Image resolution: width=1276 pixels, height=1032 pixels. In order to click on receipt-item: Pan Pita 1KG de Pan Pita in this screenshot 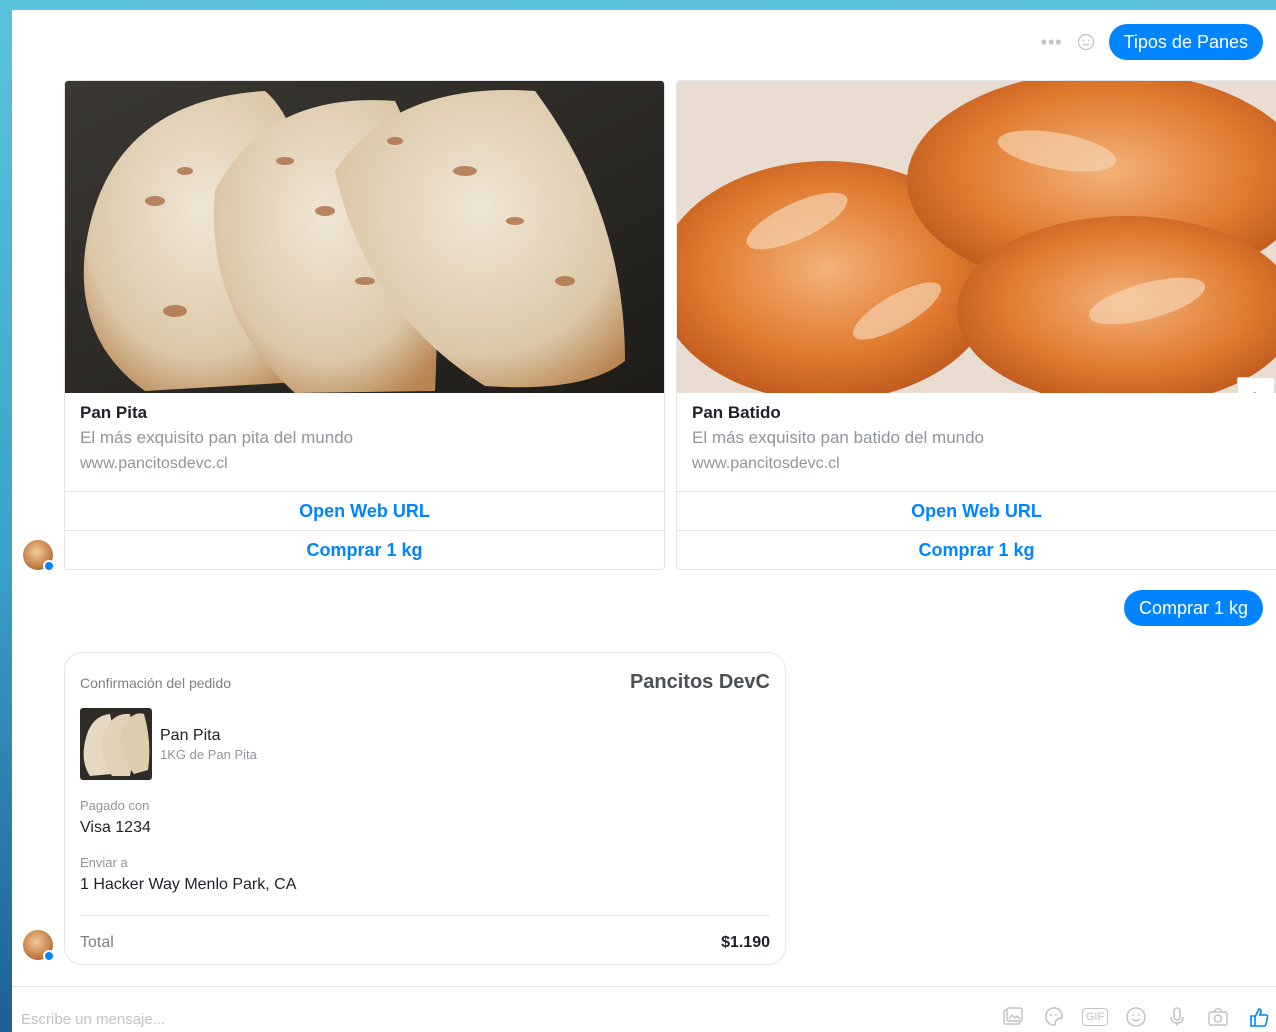, I will do `click(425, 744)`.